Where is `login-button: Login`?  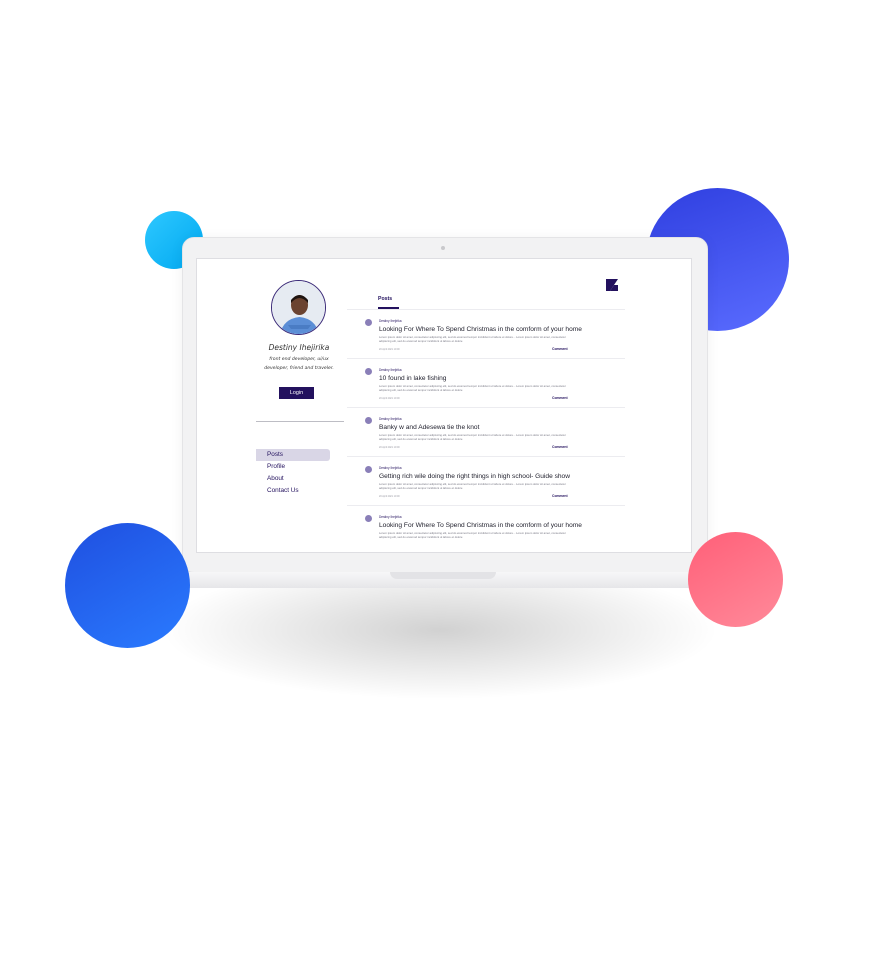
login-button: Login is located at coordinates (296, 393).